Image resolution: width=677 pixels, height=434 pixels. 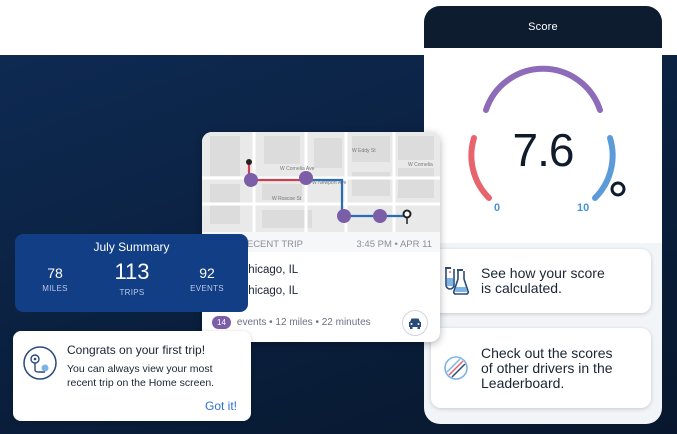 What do you see at coordinates (269, 291) in the screenshot?
I see `trip-destination: Chicago, IL` at bounding box center [269, 291].